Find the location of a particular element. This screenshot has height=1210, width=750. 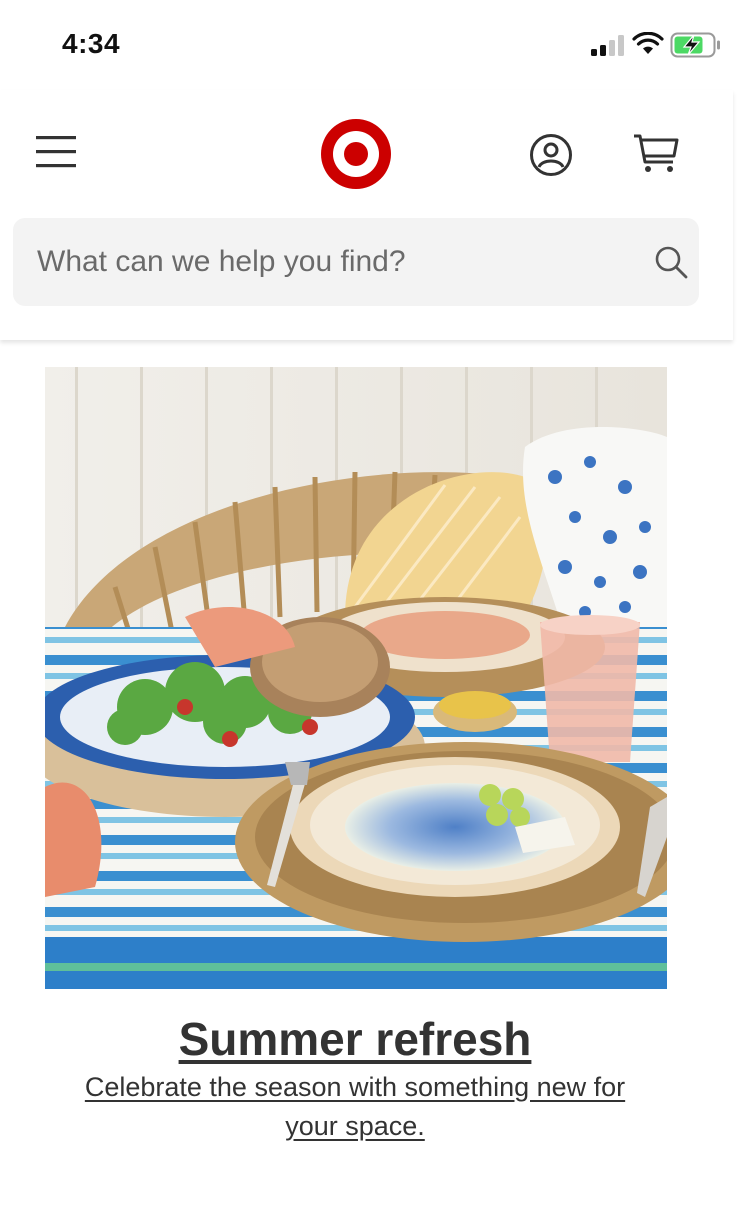

search-bar is located at coordinates (356, 262).